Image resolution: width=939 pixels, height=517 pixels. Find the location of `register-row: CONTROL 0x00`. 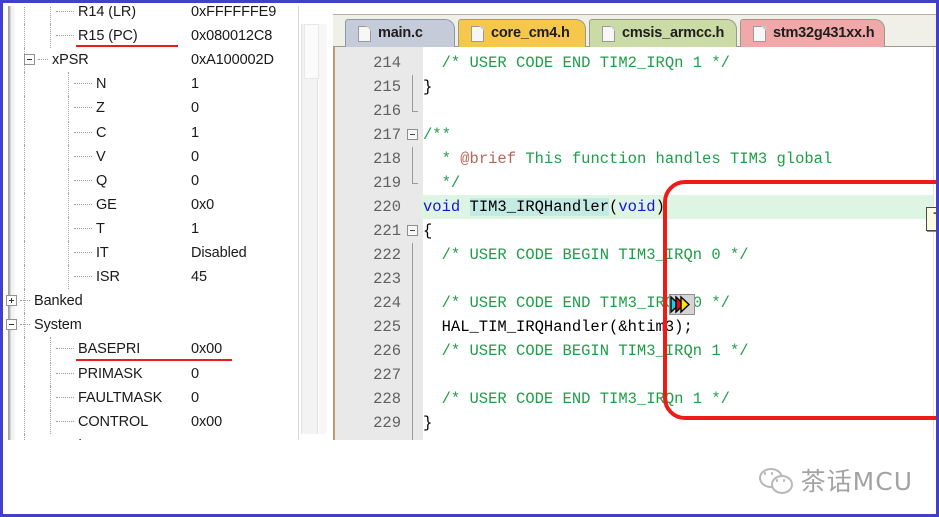

register-row: CONTROL 0x00 is located at coordinates (152, 421).